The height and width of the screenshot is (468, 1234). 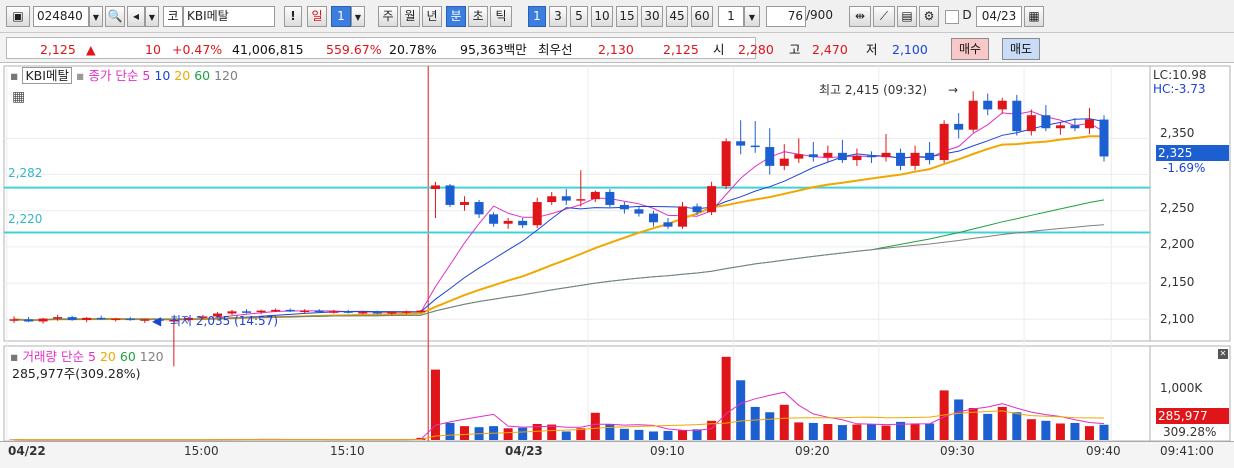 What do you see at coordinates (884, 16) in the screenshot?
I see `trendline-icon: ⟋` at bounding box center [884, 16].